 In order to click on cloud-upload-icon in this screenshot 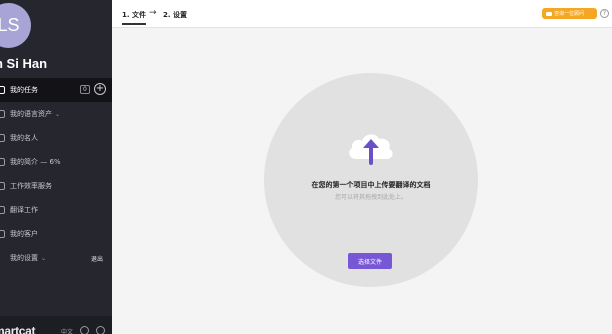, I will do `click(371, 149)`.